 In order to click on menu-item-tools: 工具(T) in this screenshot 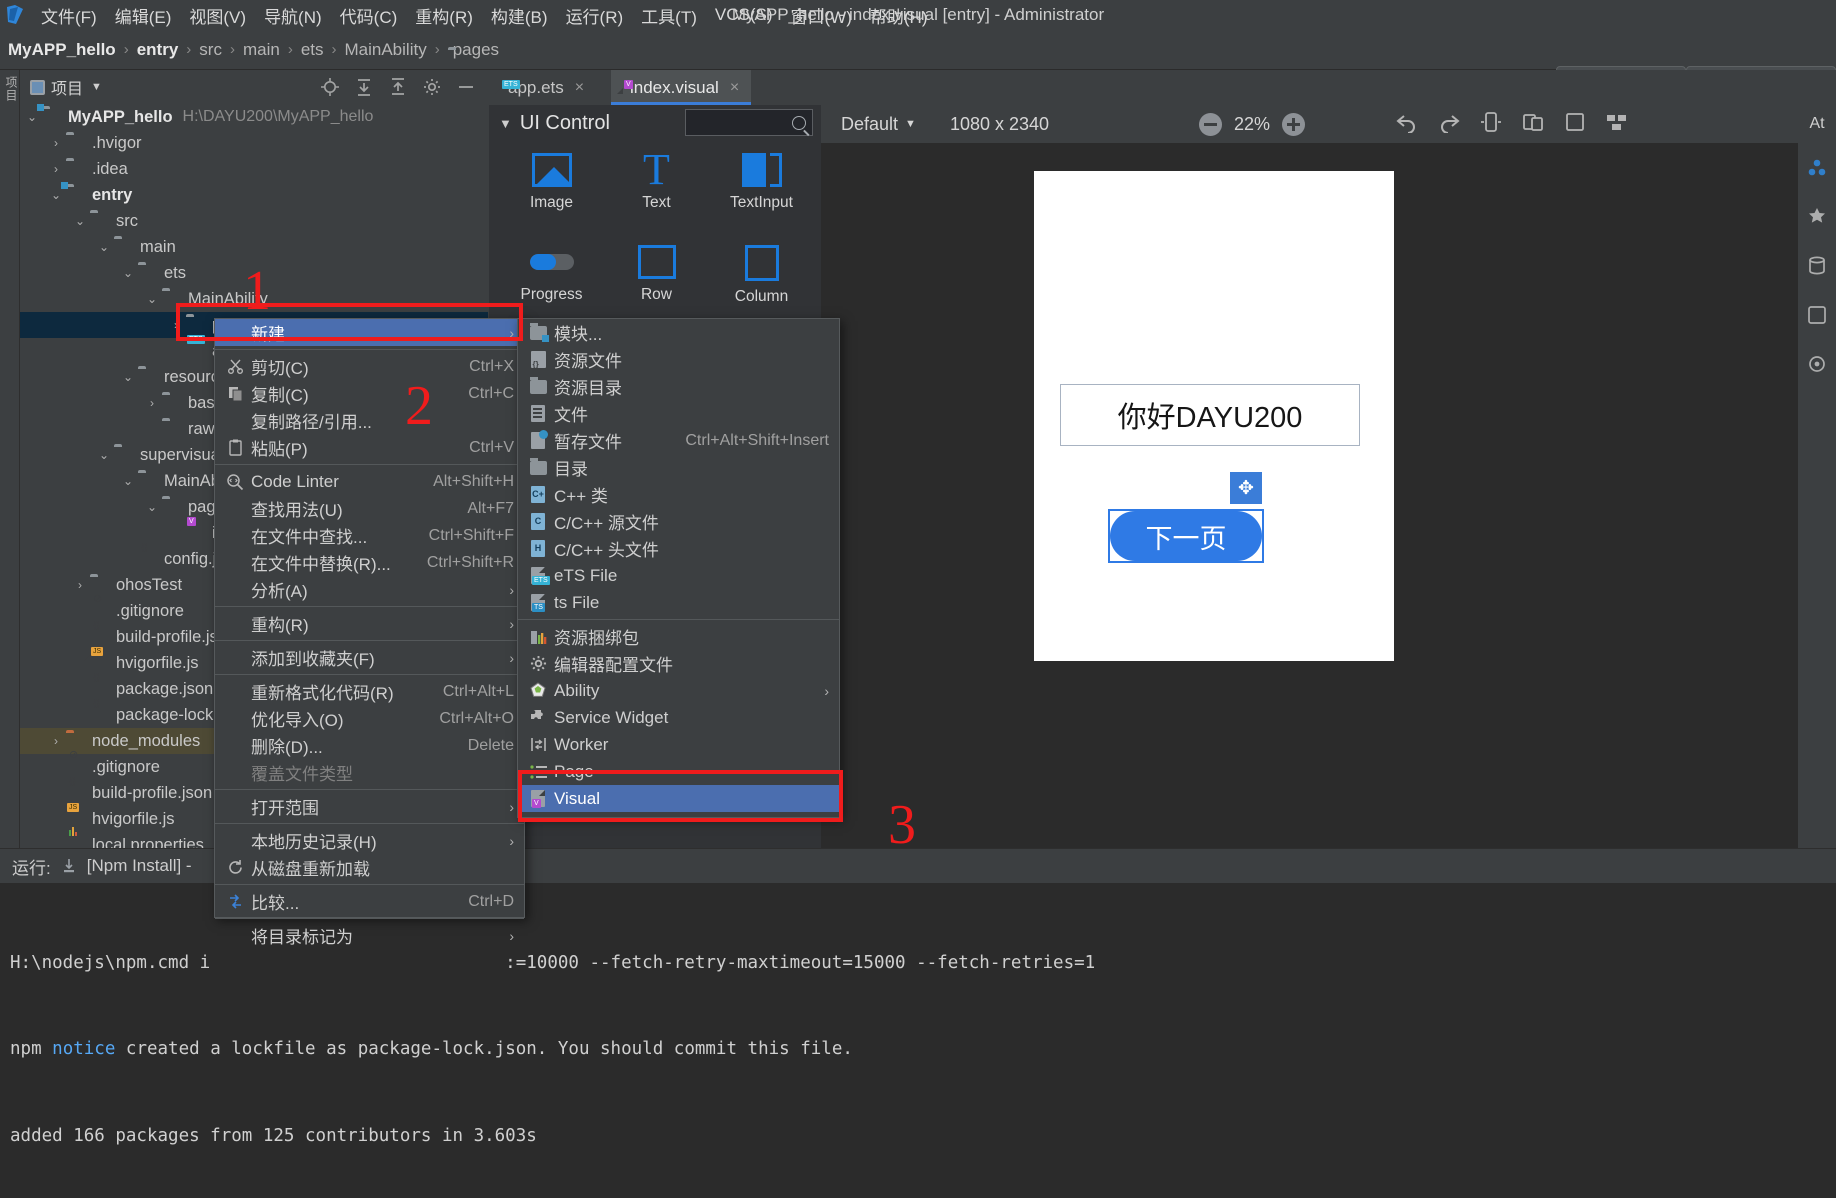, I will do `click(669, 15)`.